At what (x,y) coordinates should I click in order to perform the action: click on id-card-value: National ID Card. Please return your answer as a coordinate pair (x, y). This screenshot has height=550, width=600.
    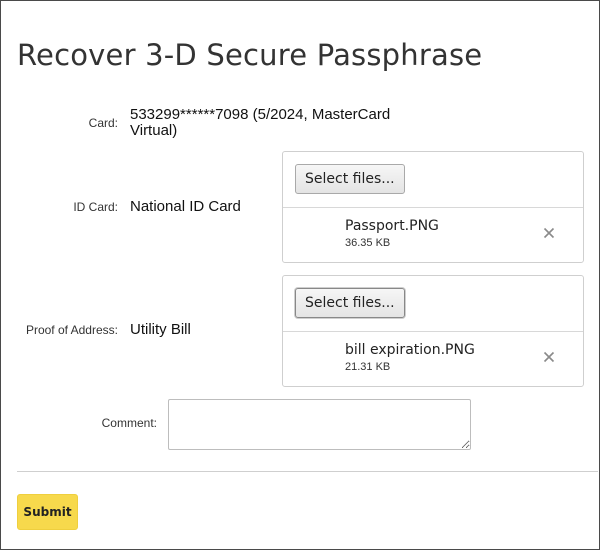
    Looking at the image, I should click on (185, 206).